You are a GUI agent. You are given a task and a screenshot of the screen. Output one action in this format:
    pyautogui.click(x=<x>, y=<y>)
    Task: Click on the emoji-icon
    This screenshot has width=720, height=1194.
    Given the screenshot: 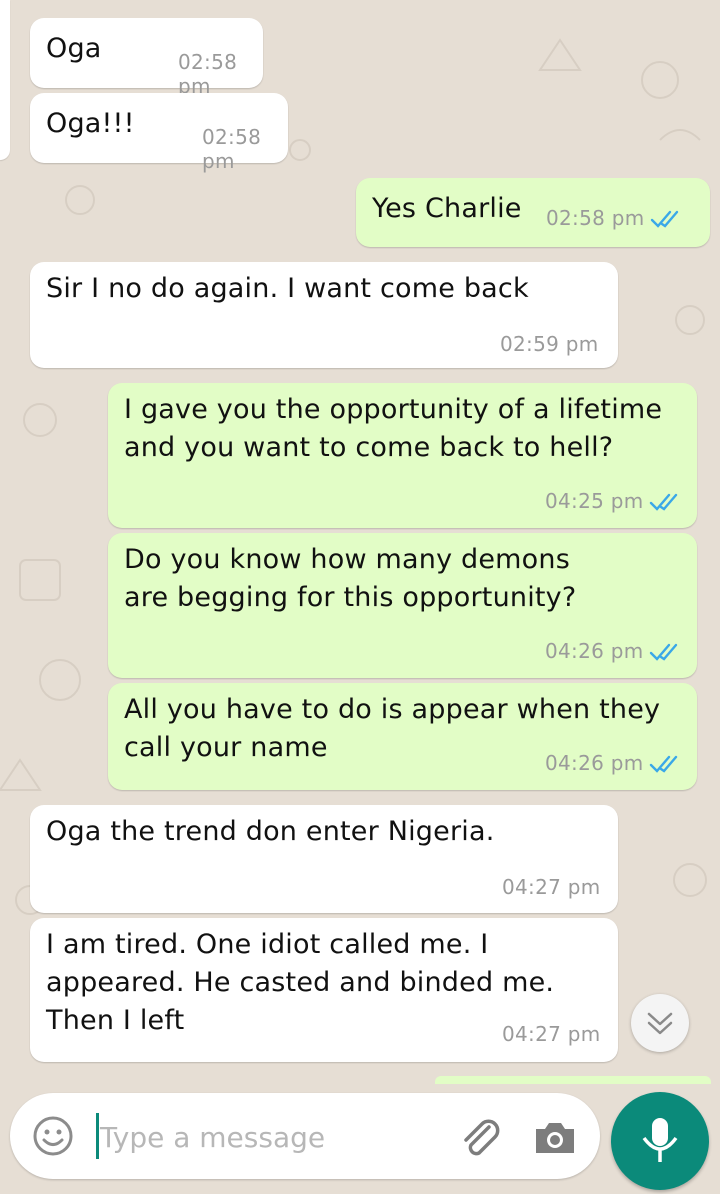 What is the action you would take?
    pyautogui.click(x=53, y=1136)
    